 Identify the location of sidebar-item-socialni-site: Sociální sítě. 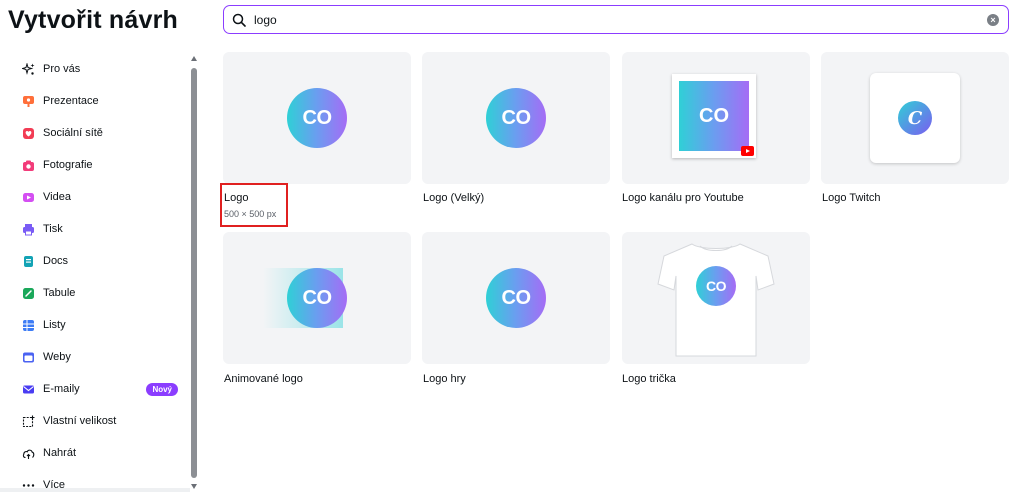
(101, 133).